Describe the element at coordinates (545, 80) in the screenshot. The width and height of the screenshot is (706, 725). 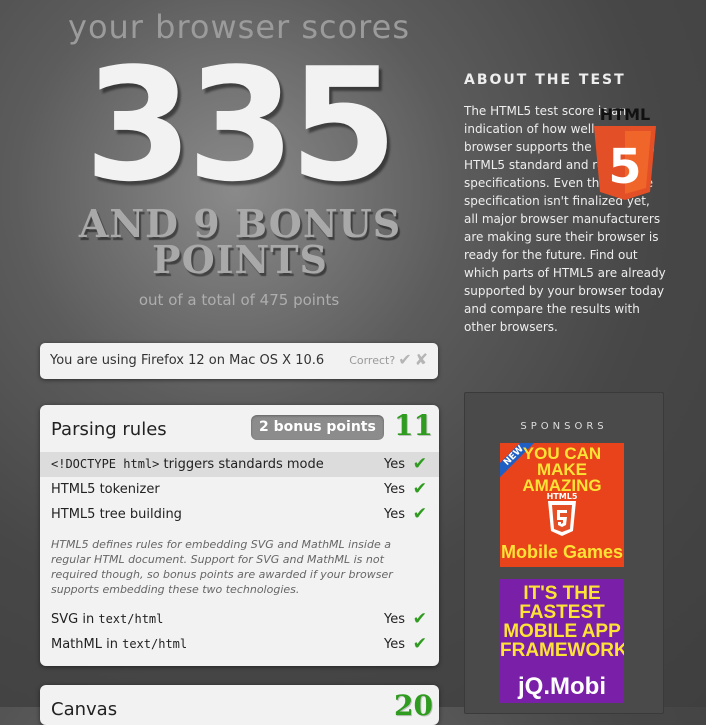
I see `about-title: ABOUT THE TEST` at that location.